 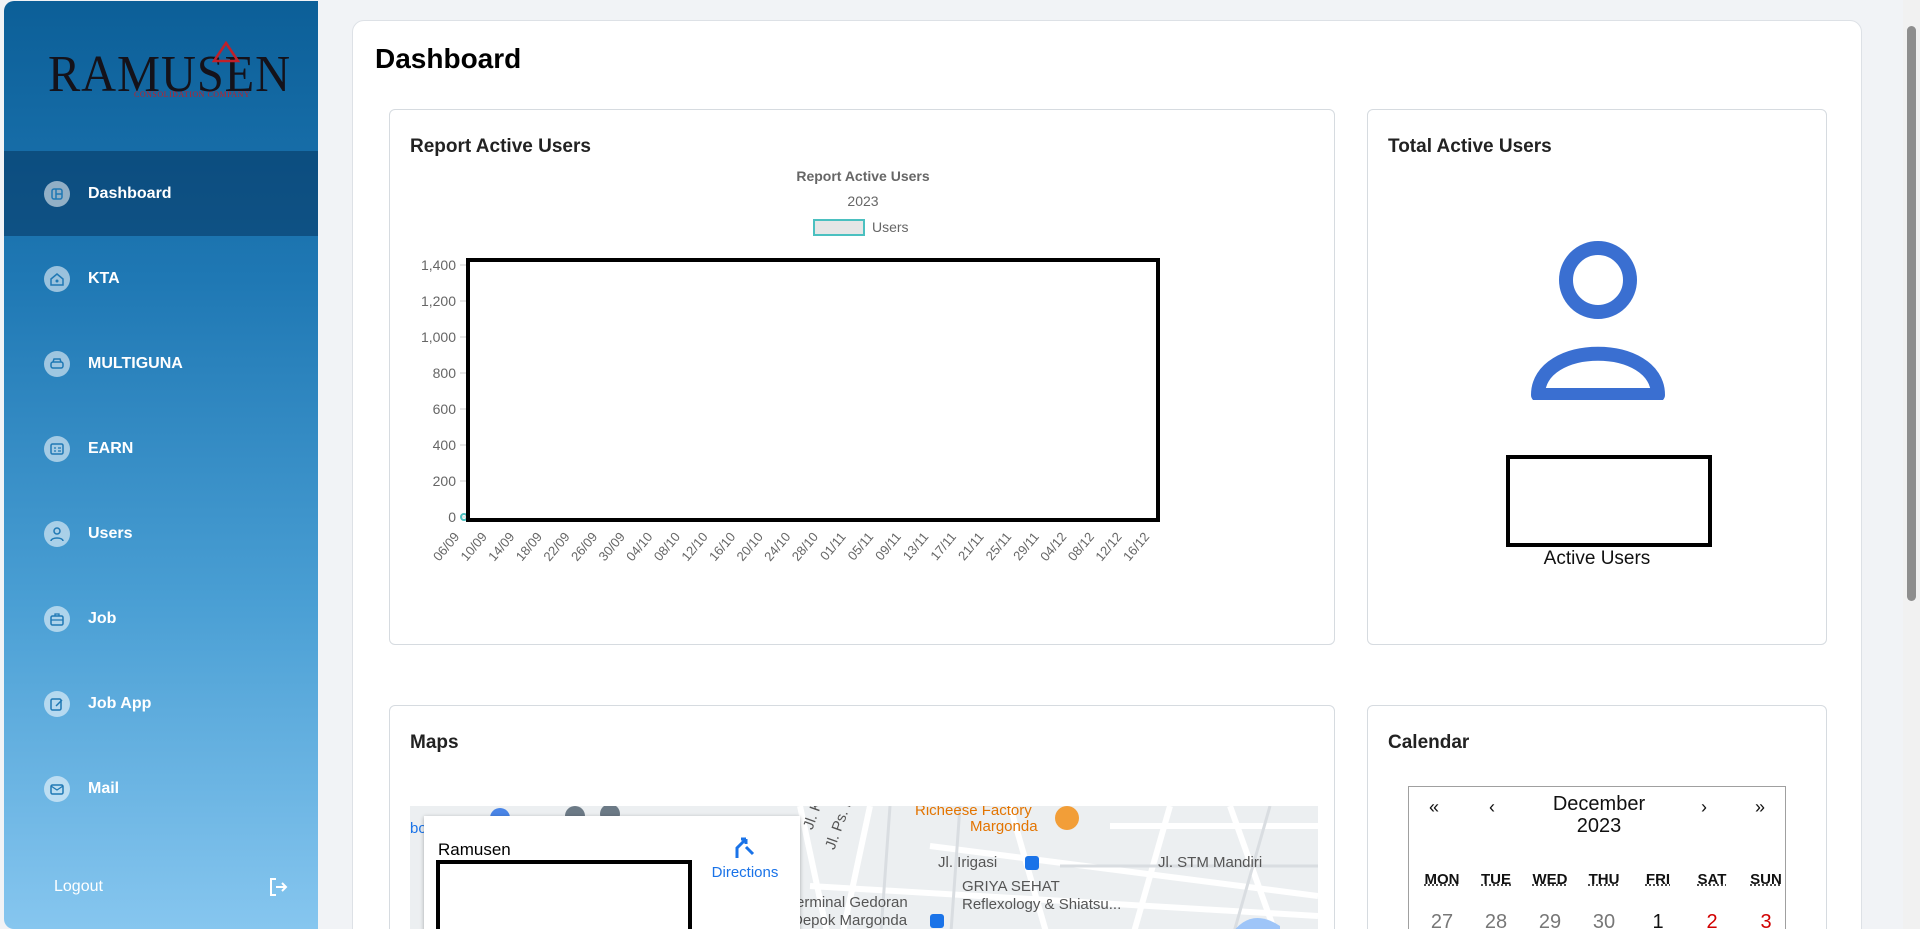 I want to click on map-label: Margonda, so click(x=1004, y=826).